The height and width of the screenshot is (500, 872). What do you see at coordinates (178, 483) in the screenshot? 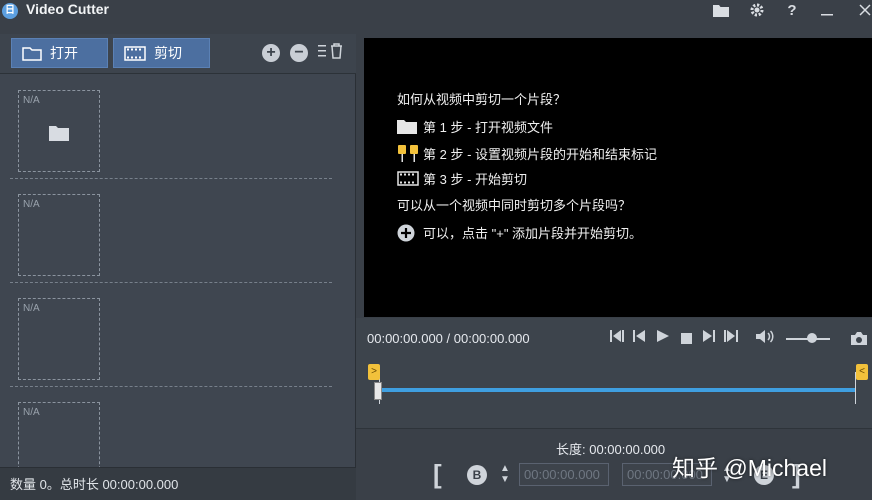
I see `status-bar: 数量 0。总时长 00:00:00.000` at bounding box center [178, 483].